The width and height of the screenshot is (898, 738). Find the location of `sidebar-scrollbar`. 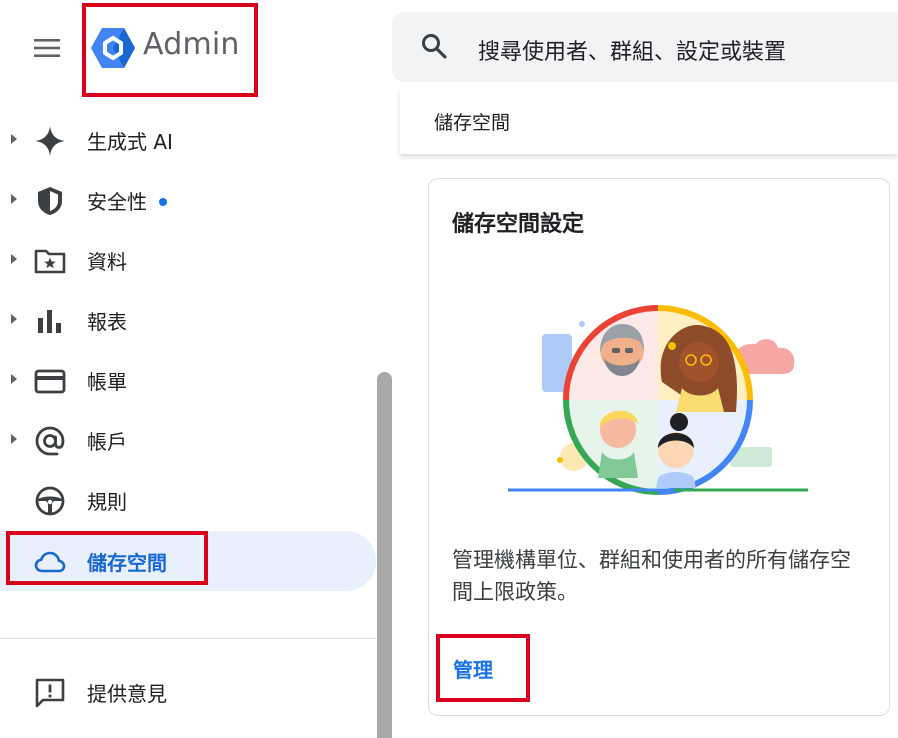

sidebar-scrollbar is located at coordinates (384, 555).